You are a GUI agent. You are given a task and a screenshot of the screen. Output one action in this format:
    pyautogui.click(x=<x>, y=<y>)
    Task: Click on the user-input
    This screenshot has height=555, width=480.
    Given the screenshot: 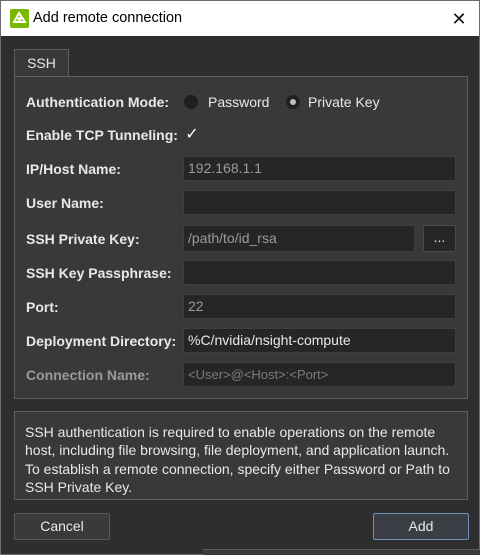 What is the action you would take?
    pyautogui.click(x=319, y=202)
    